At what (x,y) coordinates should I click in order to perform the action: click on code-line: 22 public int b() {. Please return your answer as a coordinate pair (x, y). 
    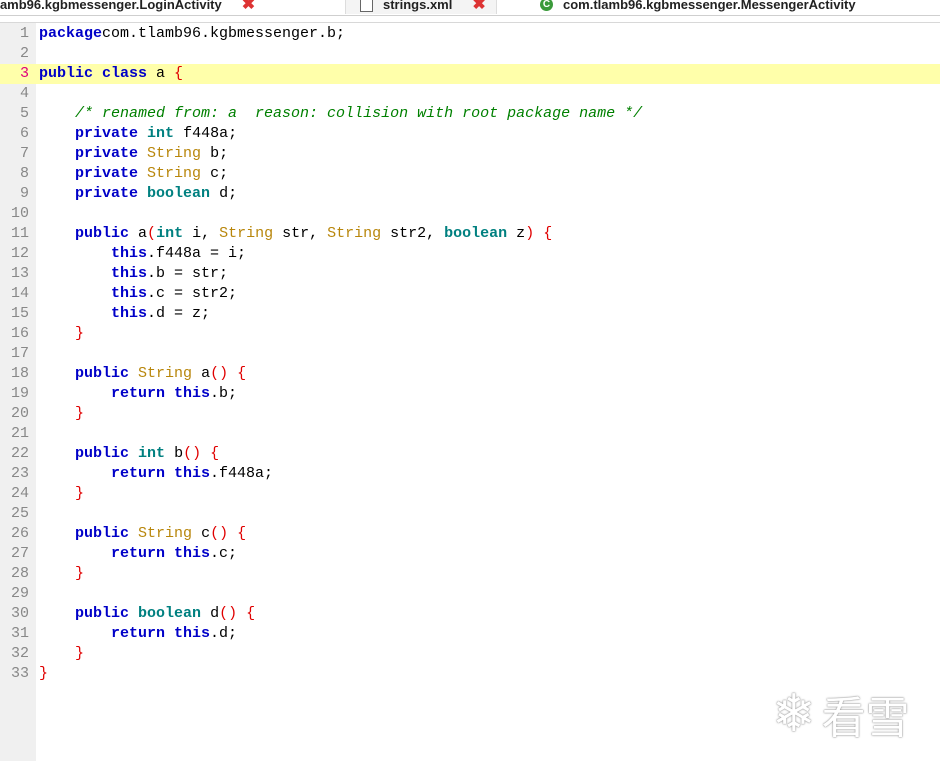
    Looking at the image, I should click on (470, 454).